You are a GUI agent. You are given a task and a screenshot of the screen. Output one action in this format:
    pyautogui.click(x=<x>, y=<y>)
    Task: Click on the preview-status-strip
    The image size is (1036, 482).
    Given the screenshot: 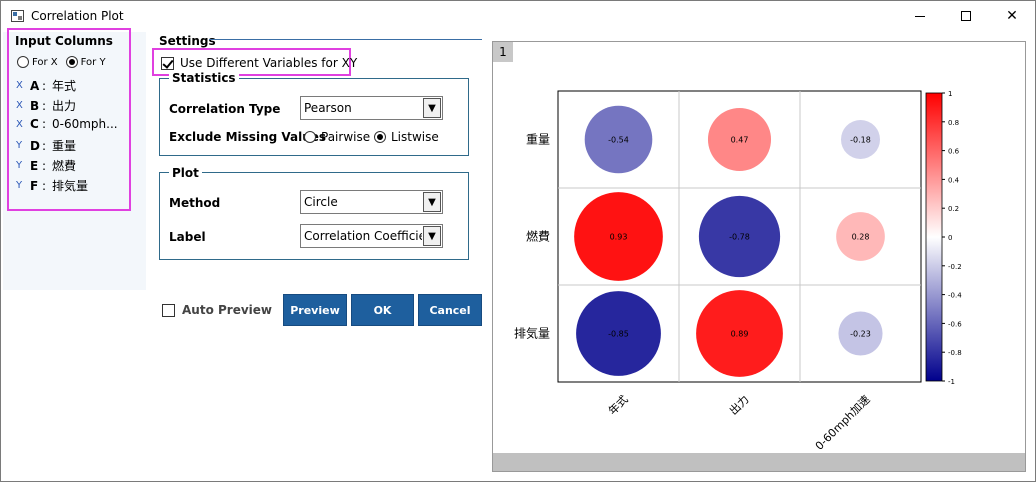 What is the action you would take?
    pyautogui.click(x=759, y=462)
    